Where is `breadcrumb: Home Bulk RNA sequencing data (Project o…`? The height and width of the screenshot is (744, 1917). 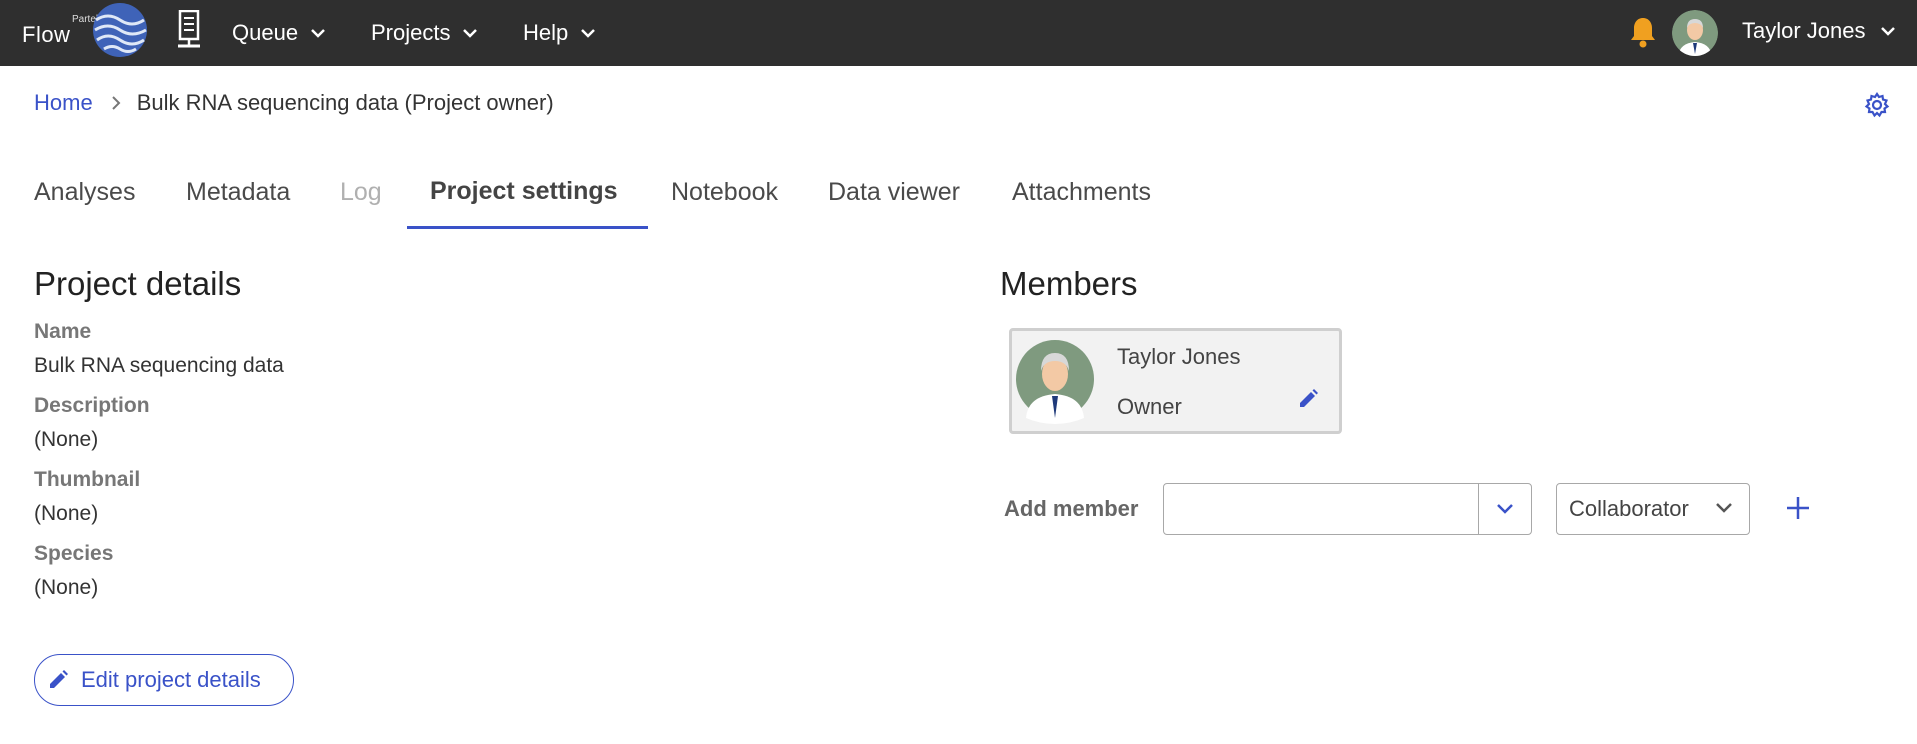 breadcrumb: Home Bulk RNA sequencing data (Project o… is located at coordinates (294, 103).